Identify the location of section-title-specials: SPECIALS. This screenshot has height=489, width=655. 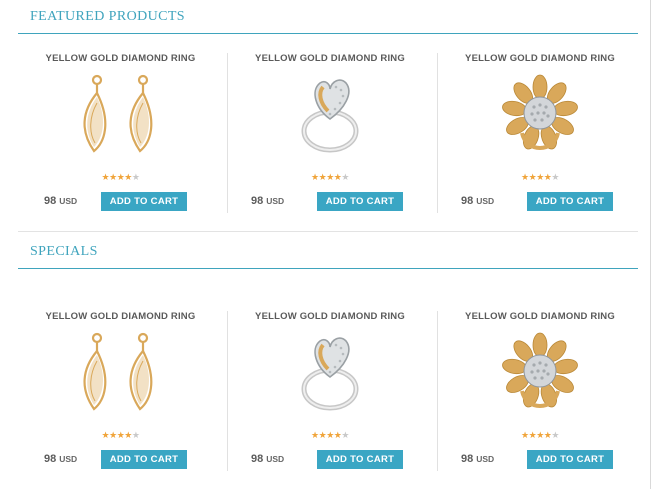
(64, 251).